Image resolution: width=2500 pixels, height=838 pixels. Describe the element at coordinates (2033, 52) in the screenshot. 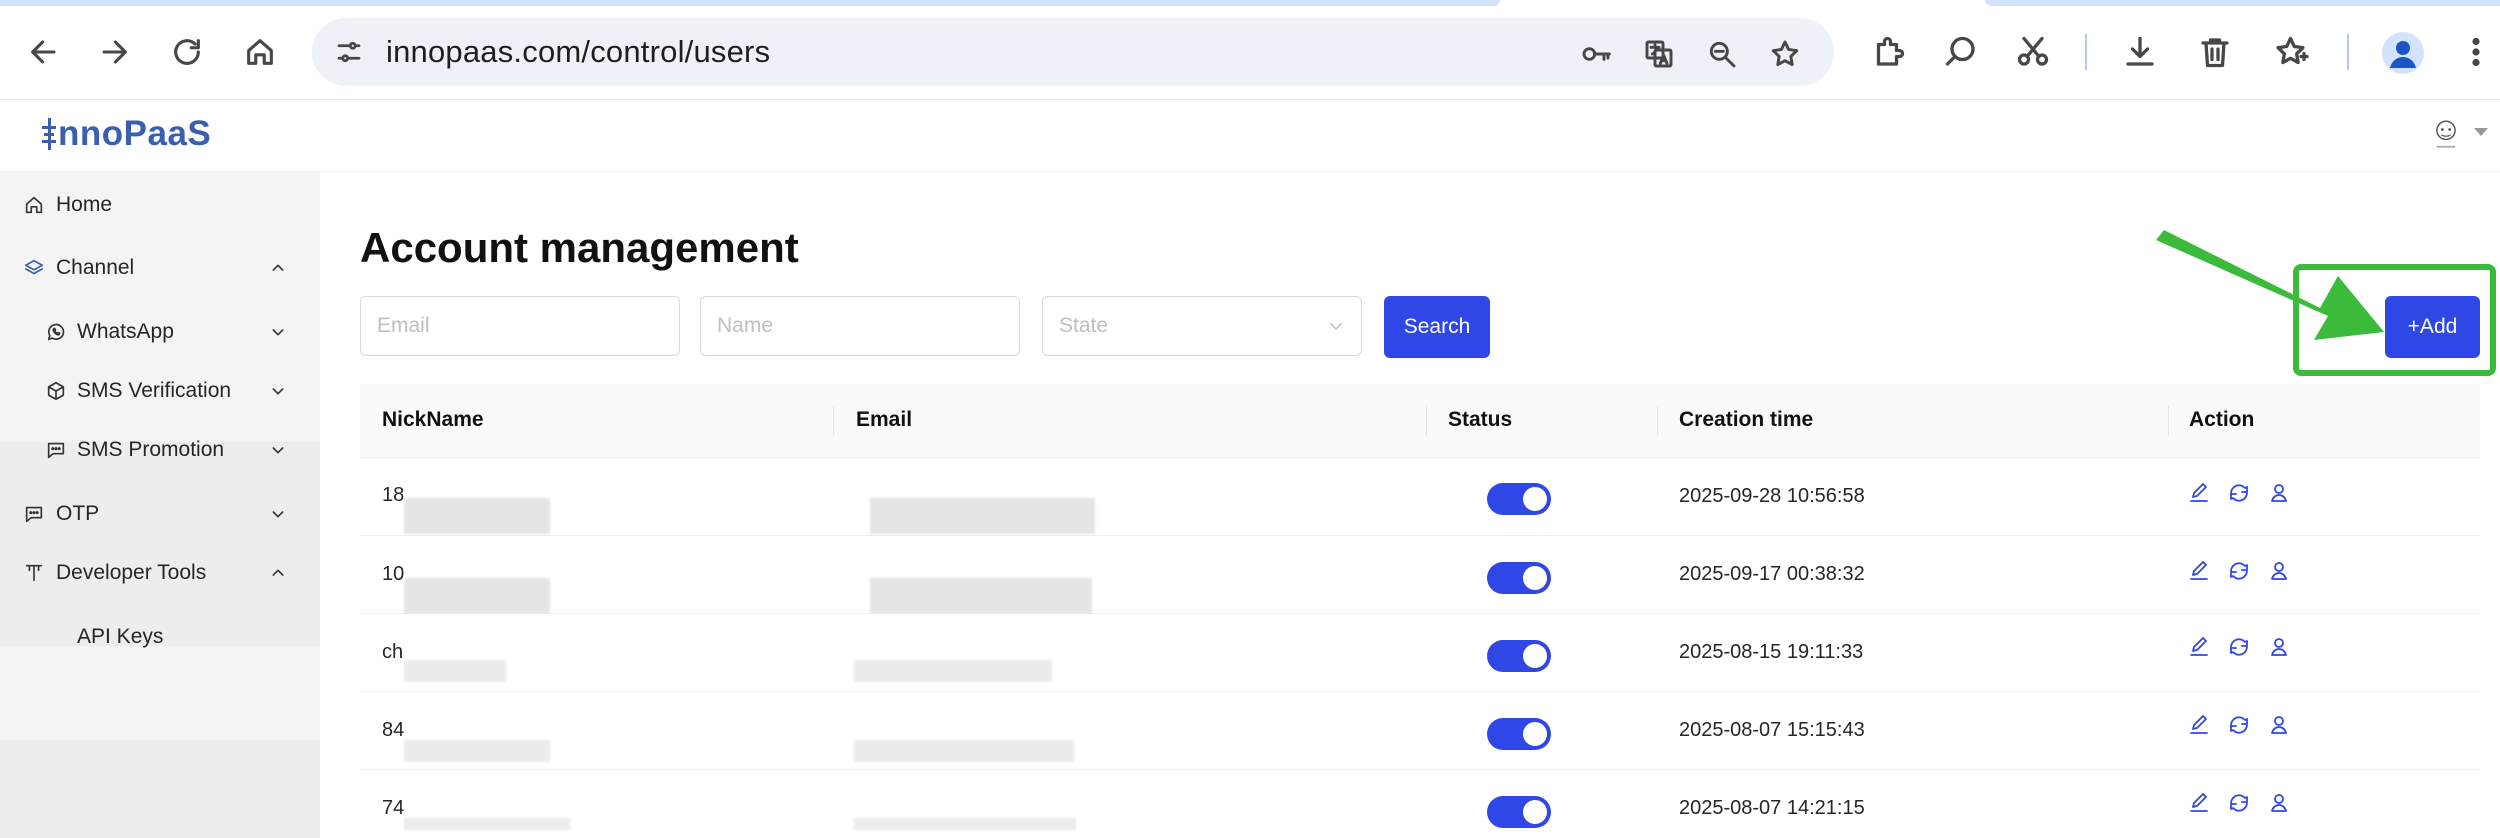

I see `scissors-button` at that location.